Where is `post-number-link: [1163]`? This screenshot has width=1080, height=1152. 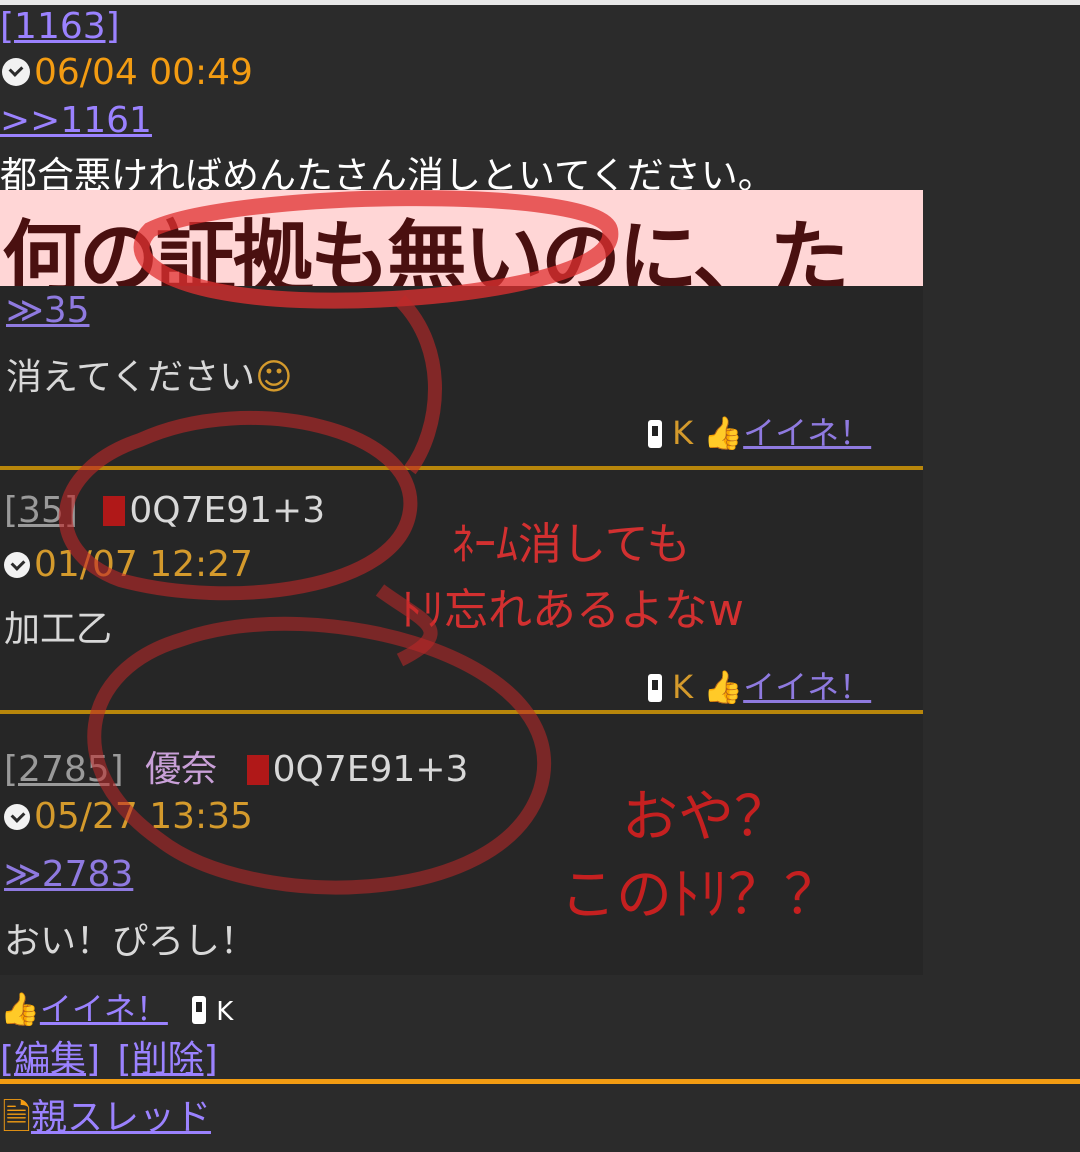
post-number-link: [1163] is located at coordinates (60, 26).